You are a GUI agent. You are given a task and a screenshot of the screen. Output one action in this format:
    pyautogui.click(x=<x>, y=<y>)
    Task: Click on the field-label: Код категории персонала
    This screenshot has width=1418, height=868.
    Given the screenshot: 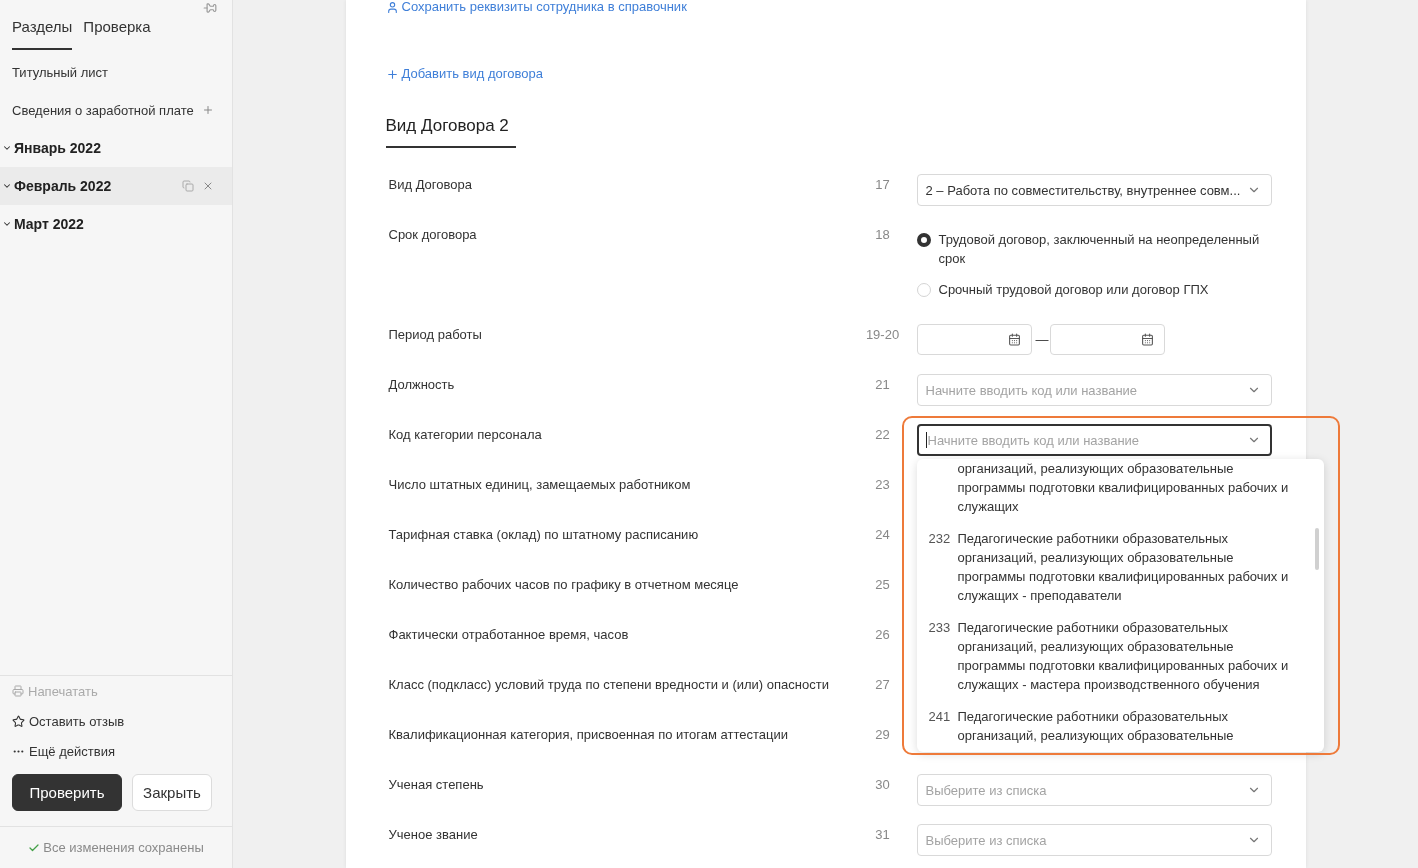 What is the action you would take?
    pyautogui.click(x=465, y=434)
    